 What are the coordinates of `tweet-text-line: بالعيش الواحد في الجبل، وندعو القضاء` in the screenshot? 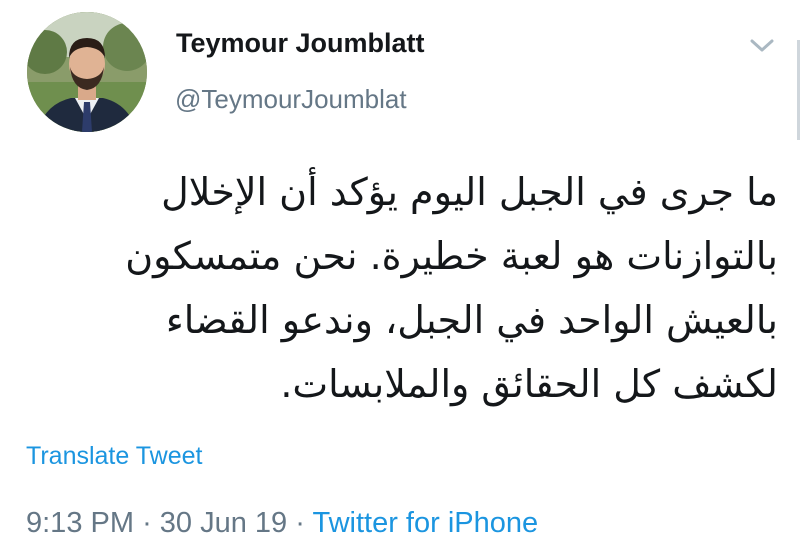 It's located at (471, 320).